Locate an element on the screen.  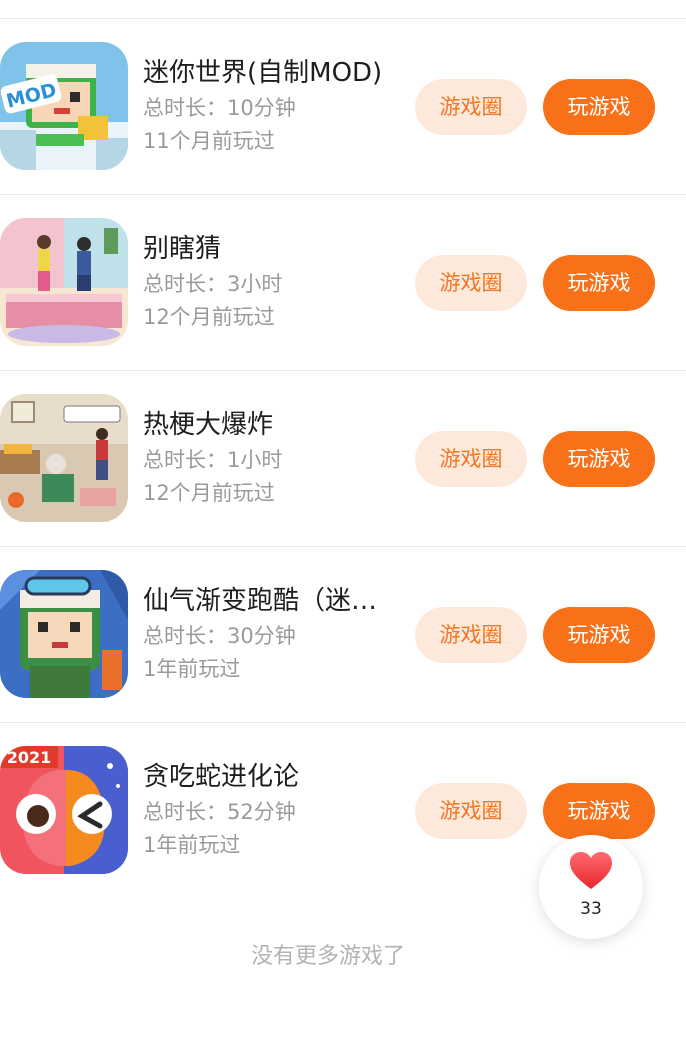
game-duration: 总时长：52分钟 is located at coordinates (219, 812).